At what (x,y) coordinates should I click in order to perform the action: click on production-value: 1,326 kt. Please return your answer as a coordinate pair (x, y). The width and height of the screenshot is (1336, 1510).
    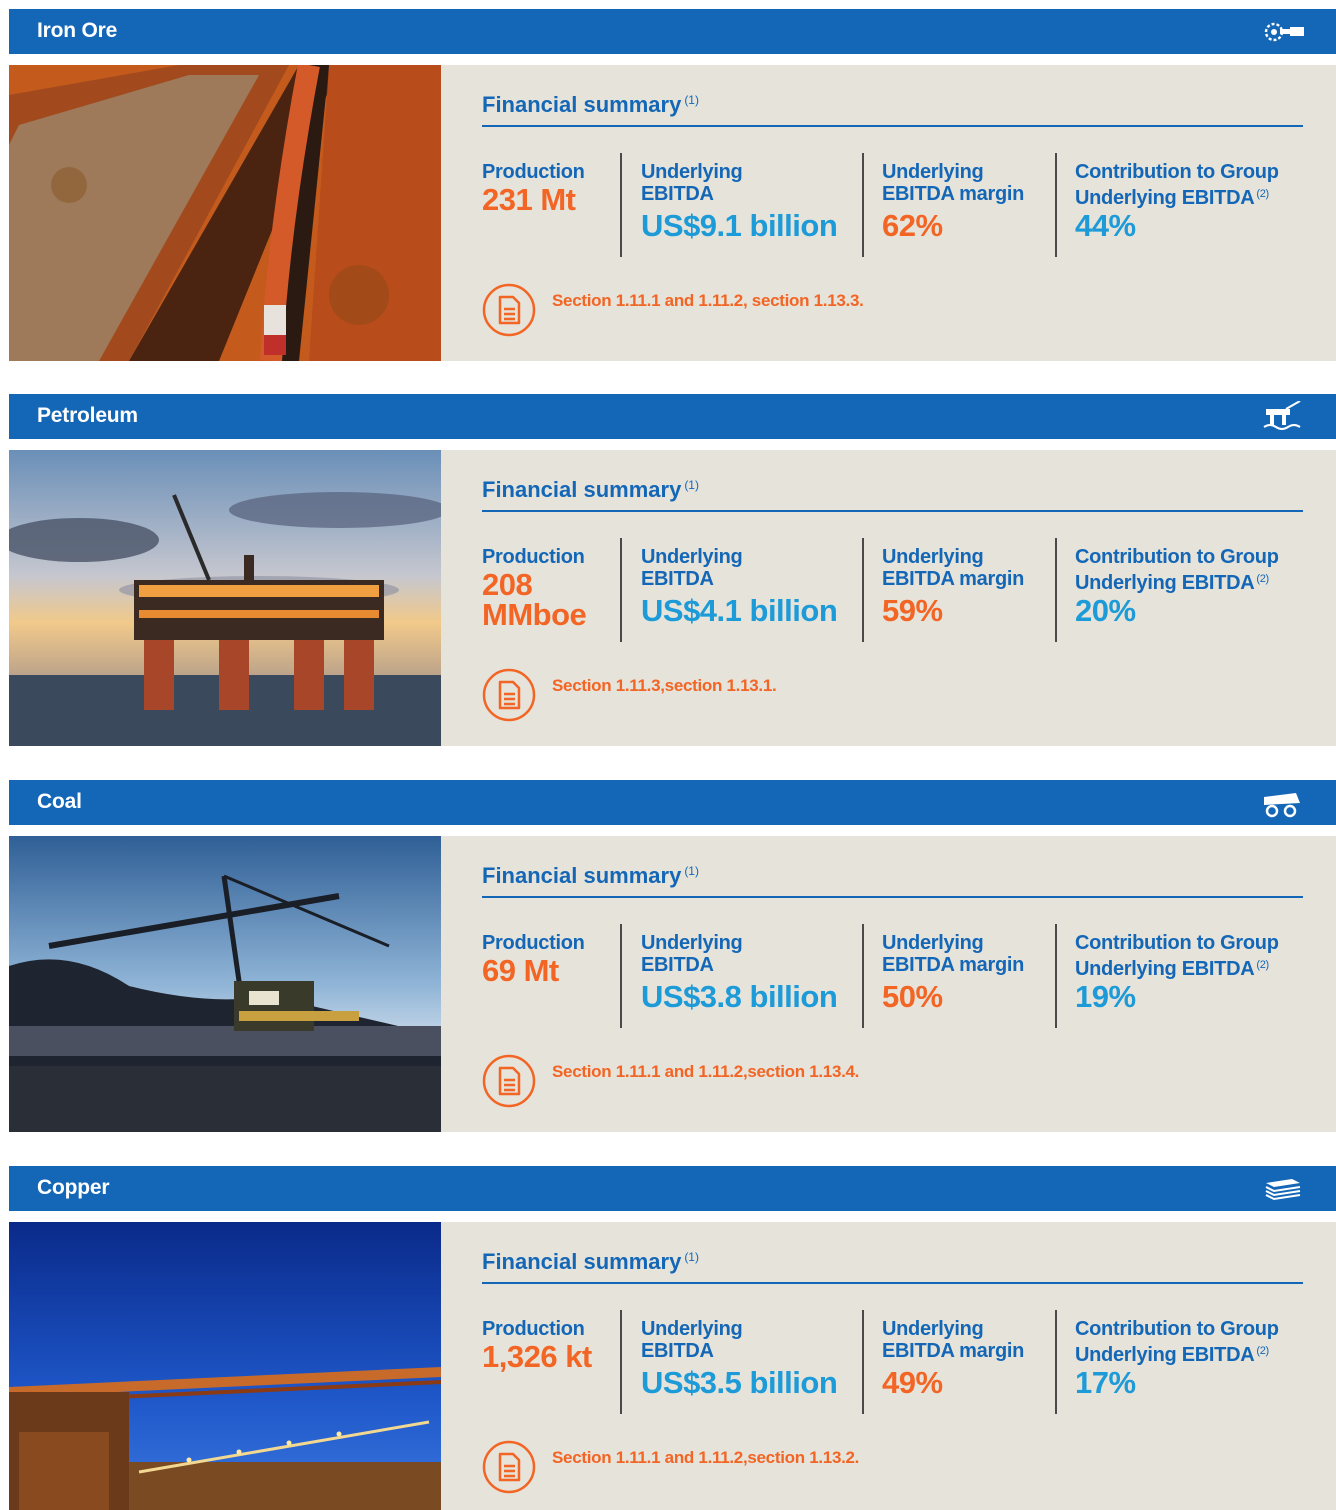
    Looking at the image, I should click on (537, 1356).